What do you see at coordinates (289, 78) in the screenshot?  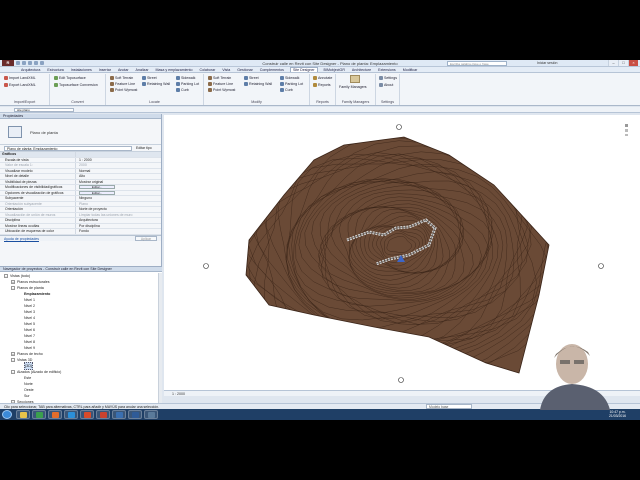 I see `modify-sidewalk-button: Sidewalk` at bounding box center [289, 78].